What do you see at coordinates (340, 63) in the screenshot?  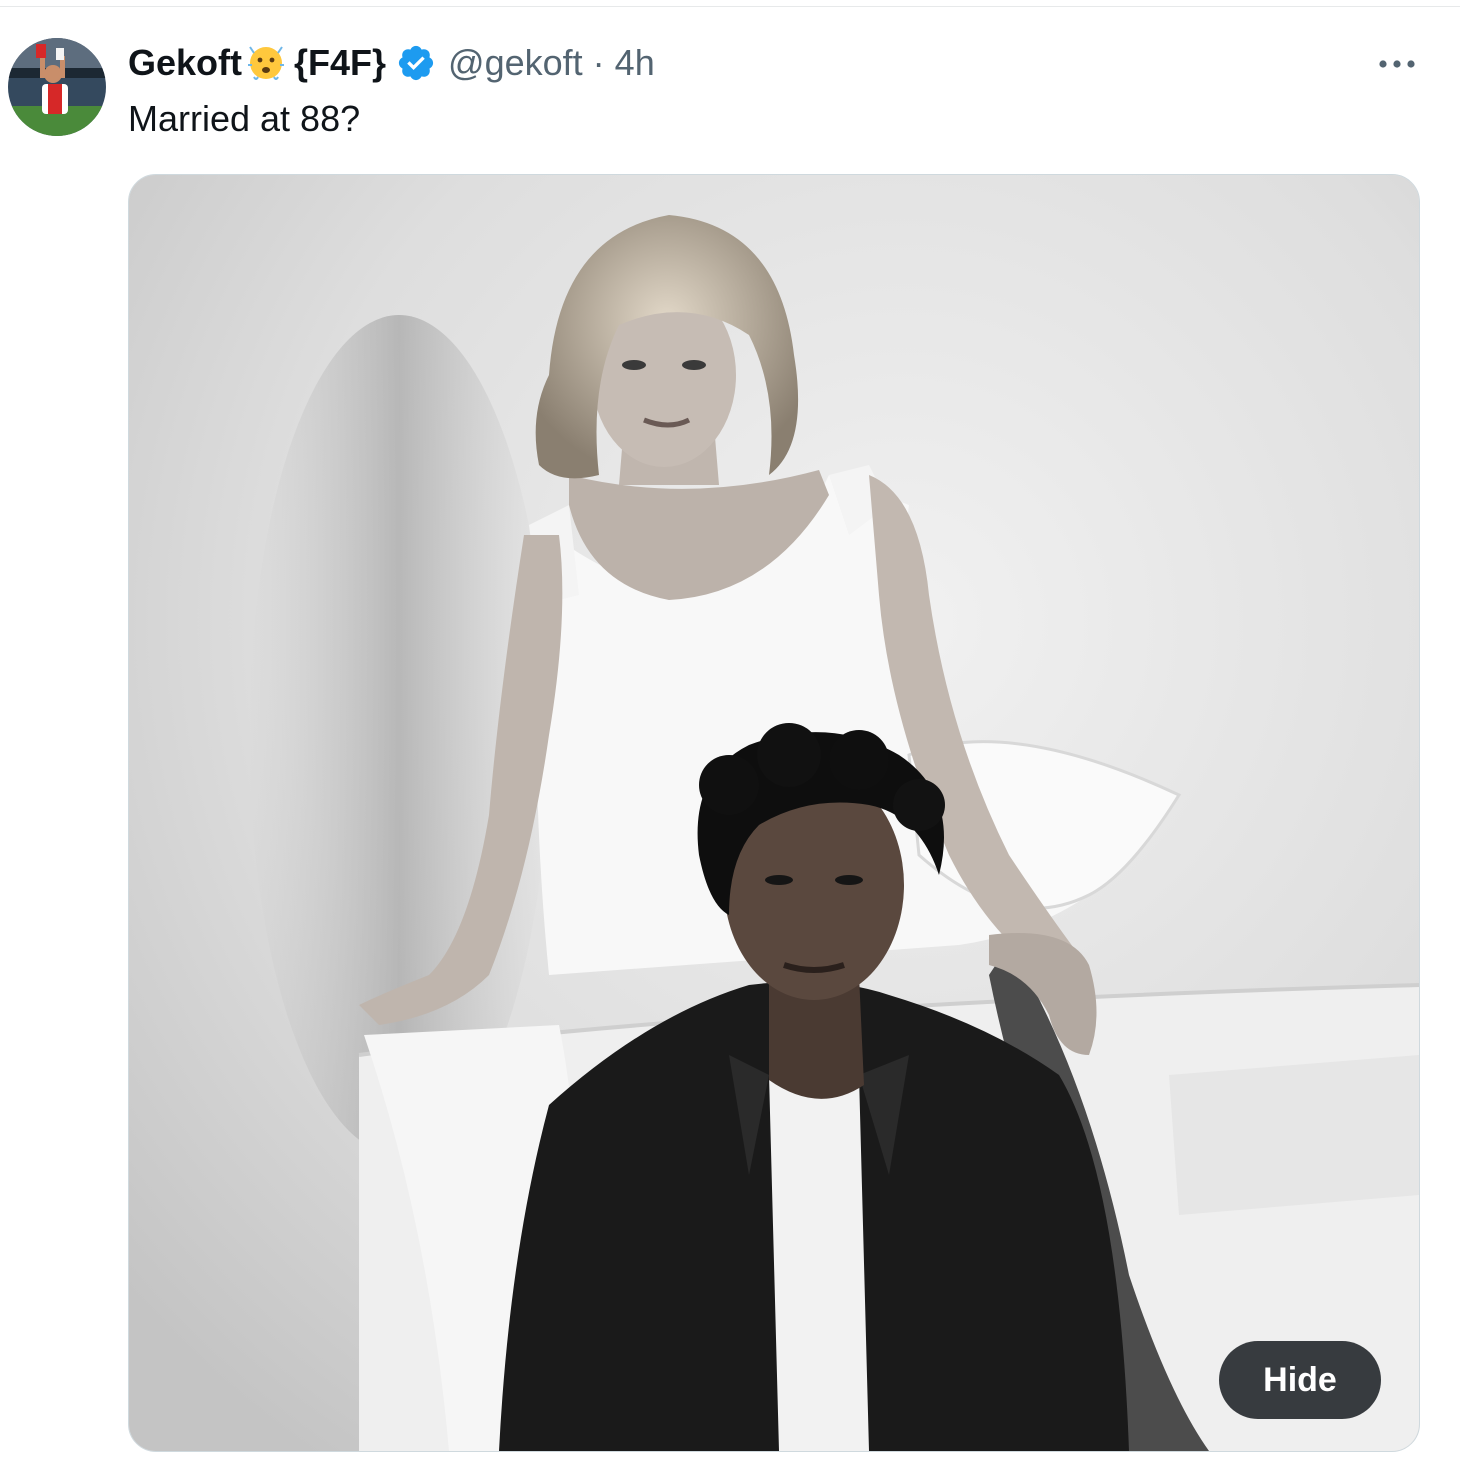 I see `author-name-suffix: {F4F}` at bounding box center [340, 63].